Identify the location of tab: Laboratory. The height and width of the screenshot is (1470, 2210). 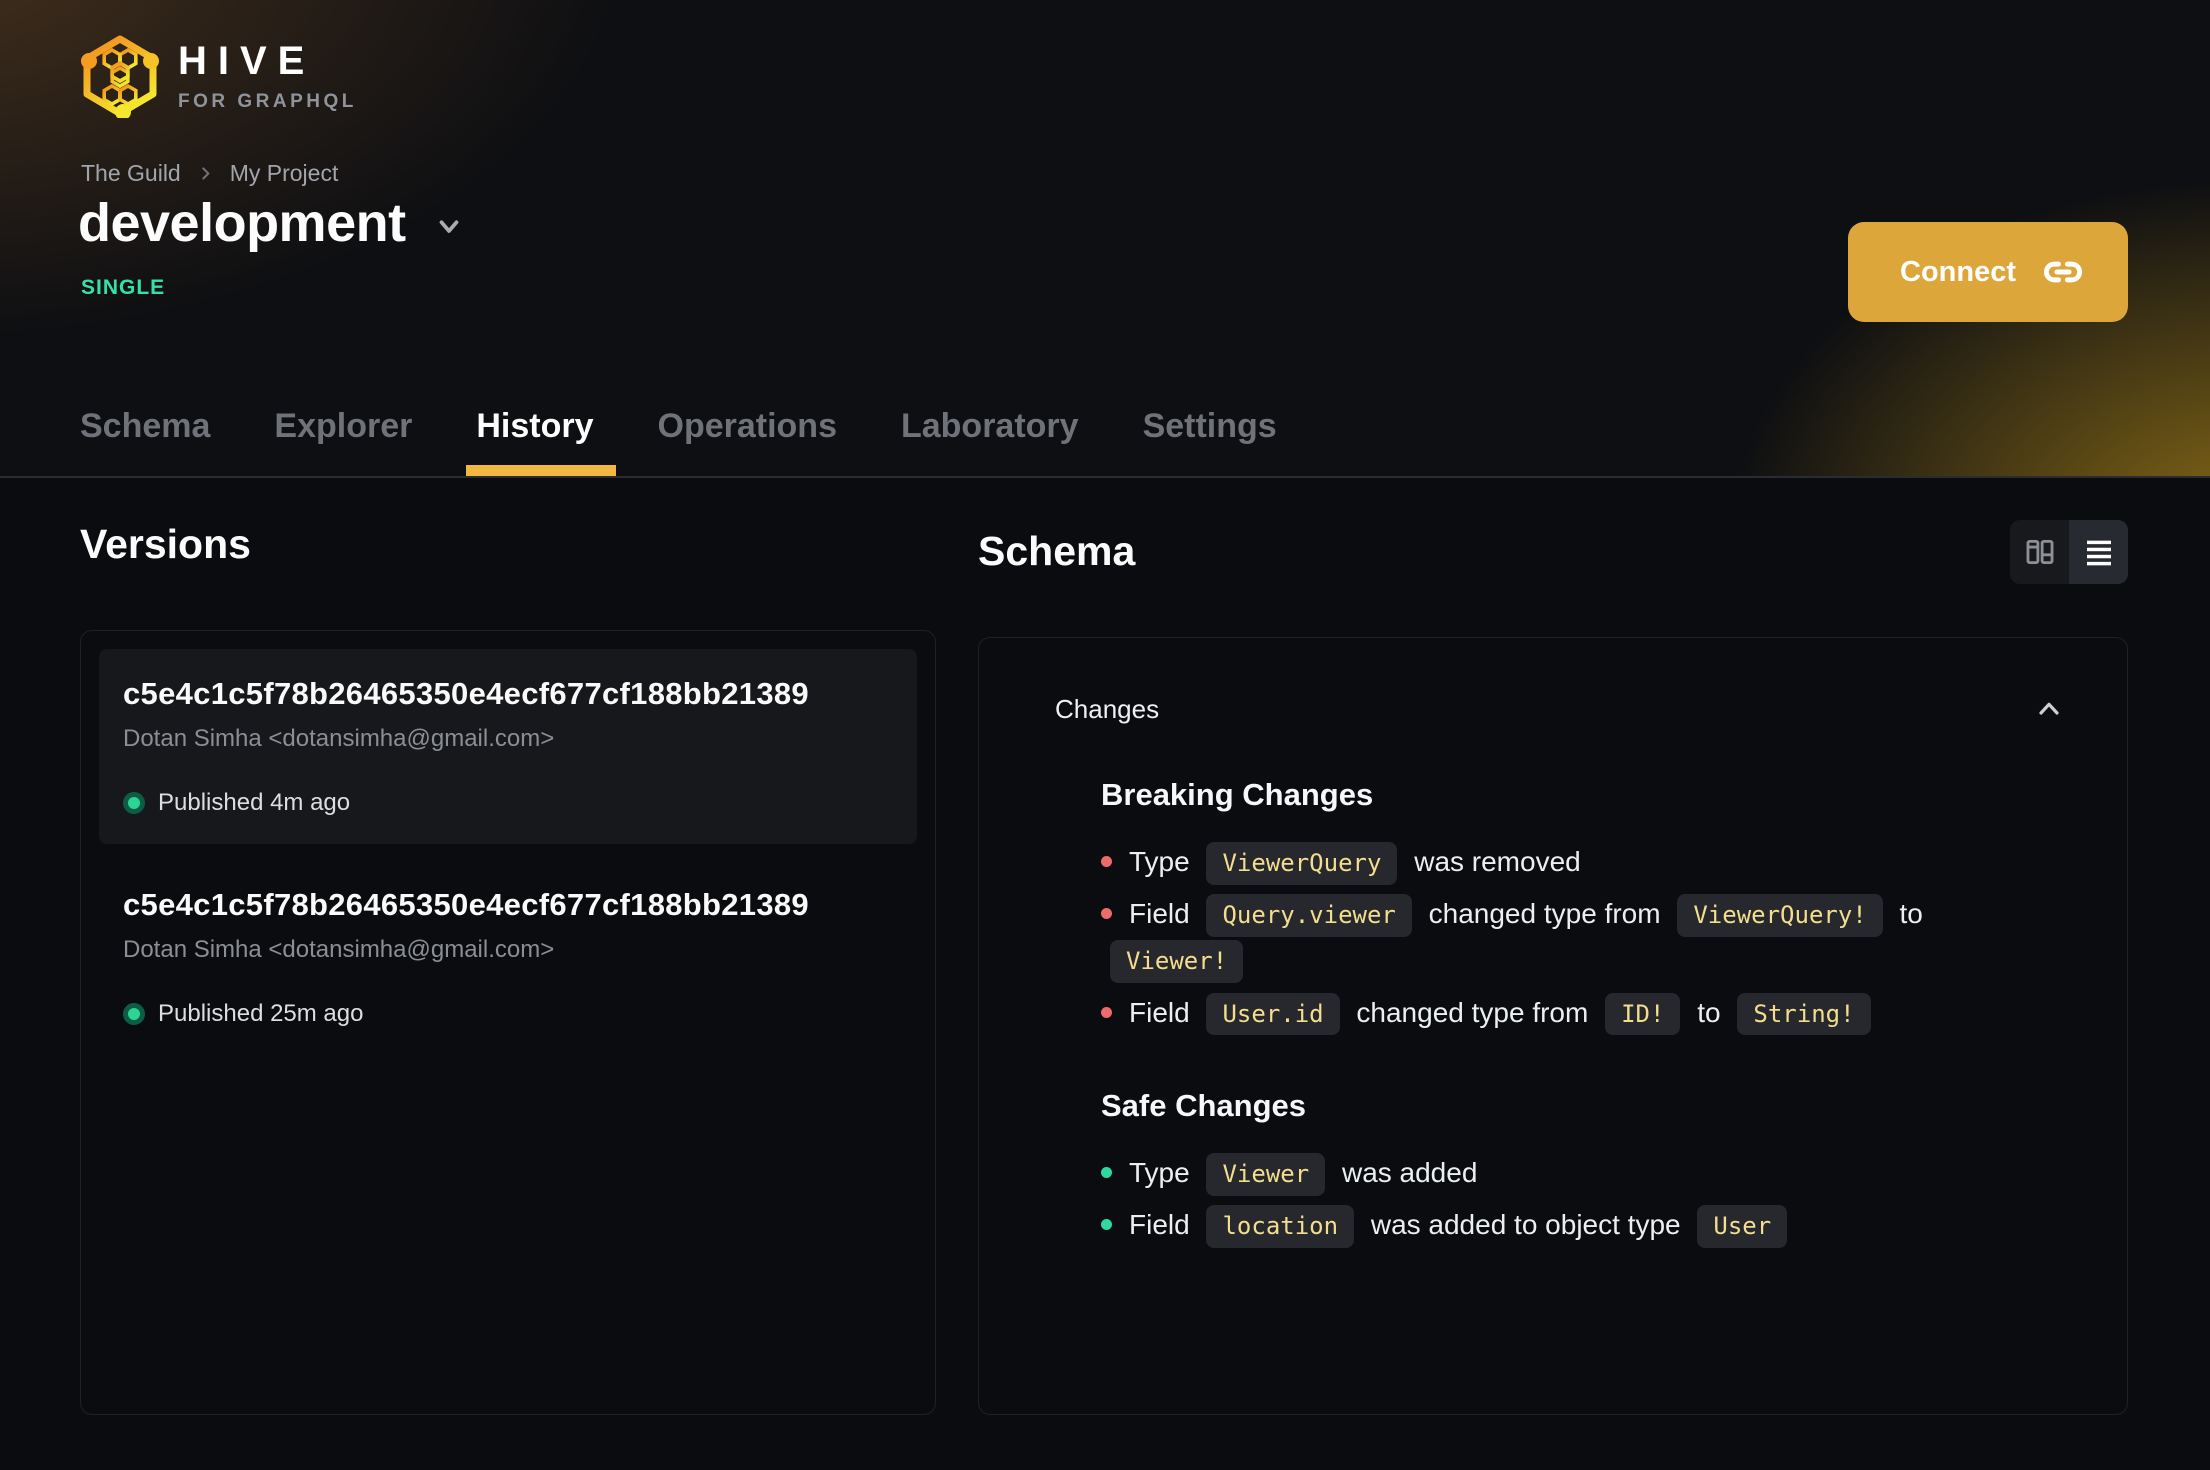
(990, 441).